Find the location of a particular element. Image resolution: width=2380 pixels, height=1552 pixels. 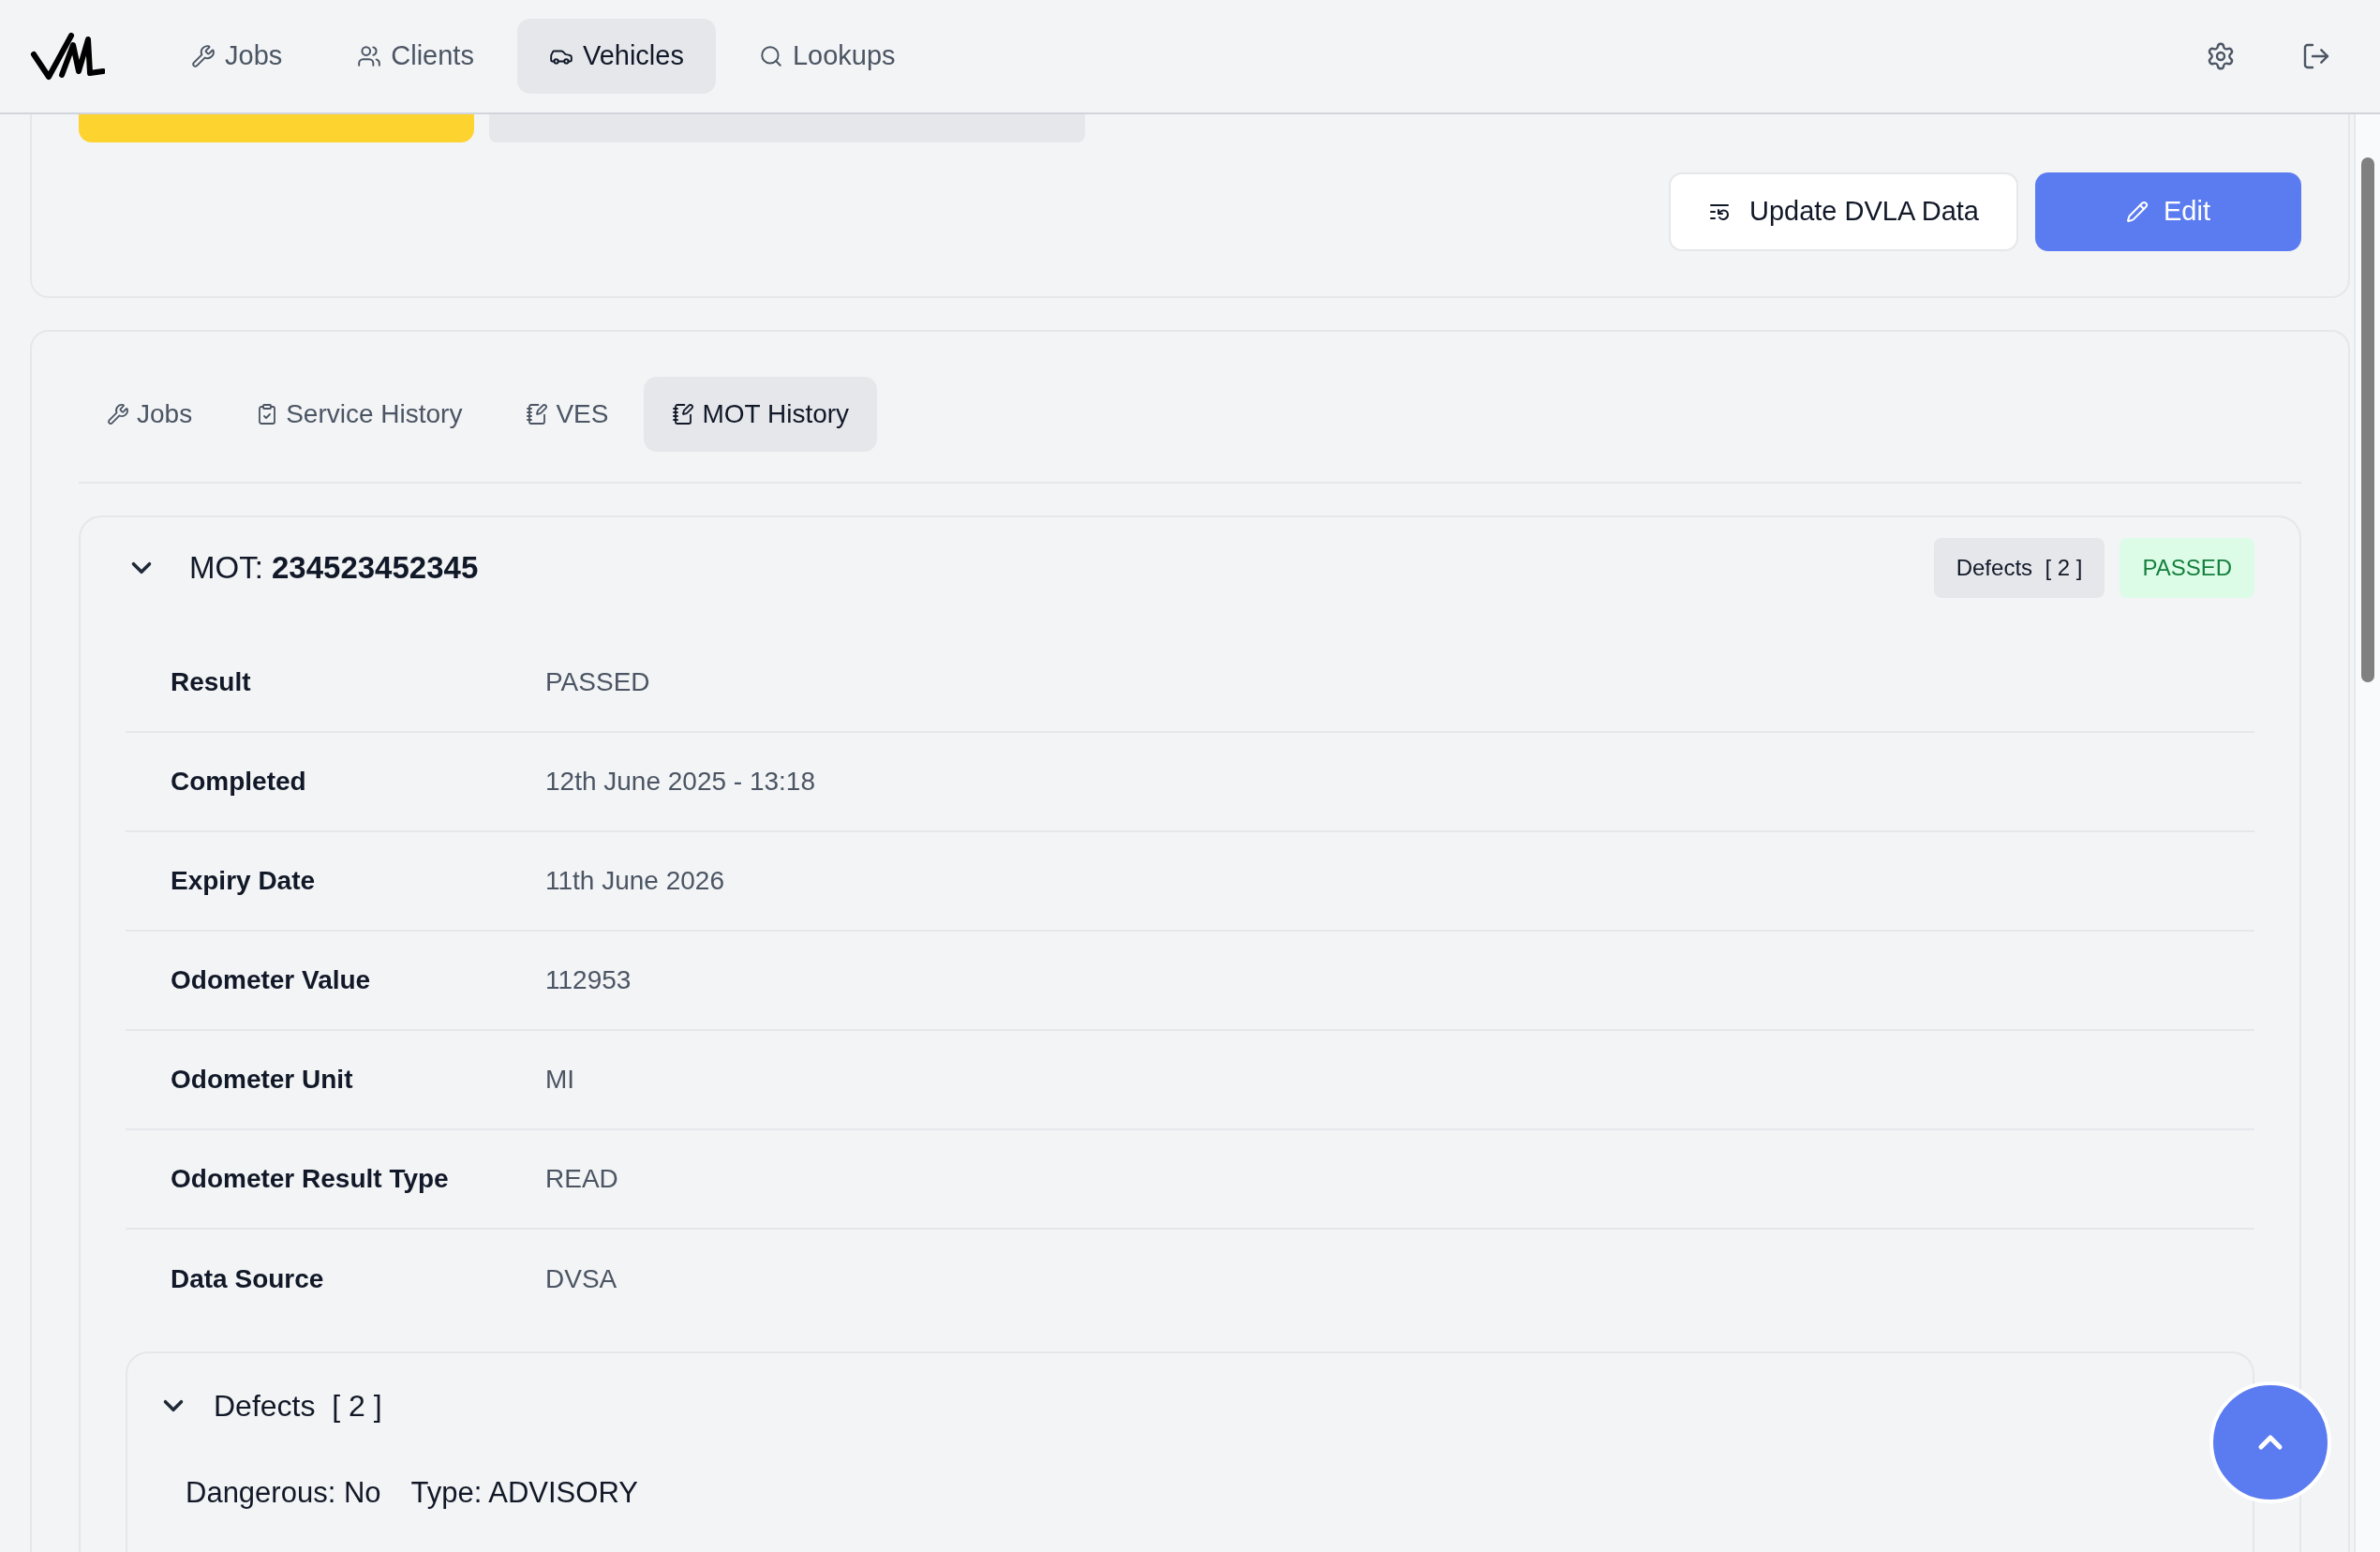

field-value: 112953 is located at coordinates (588, 980).